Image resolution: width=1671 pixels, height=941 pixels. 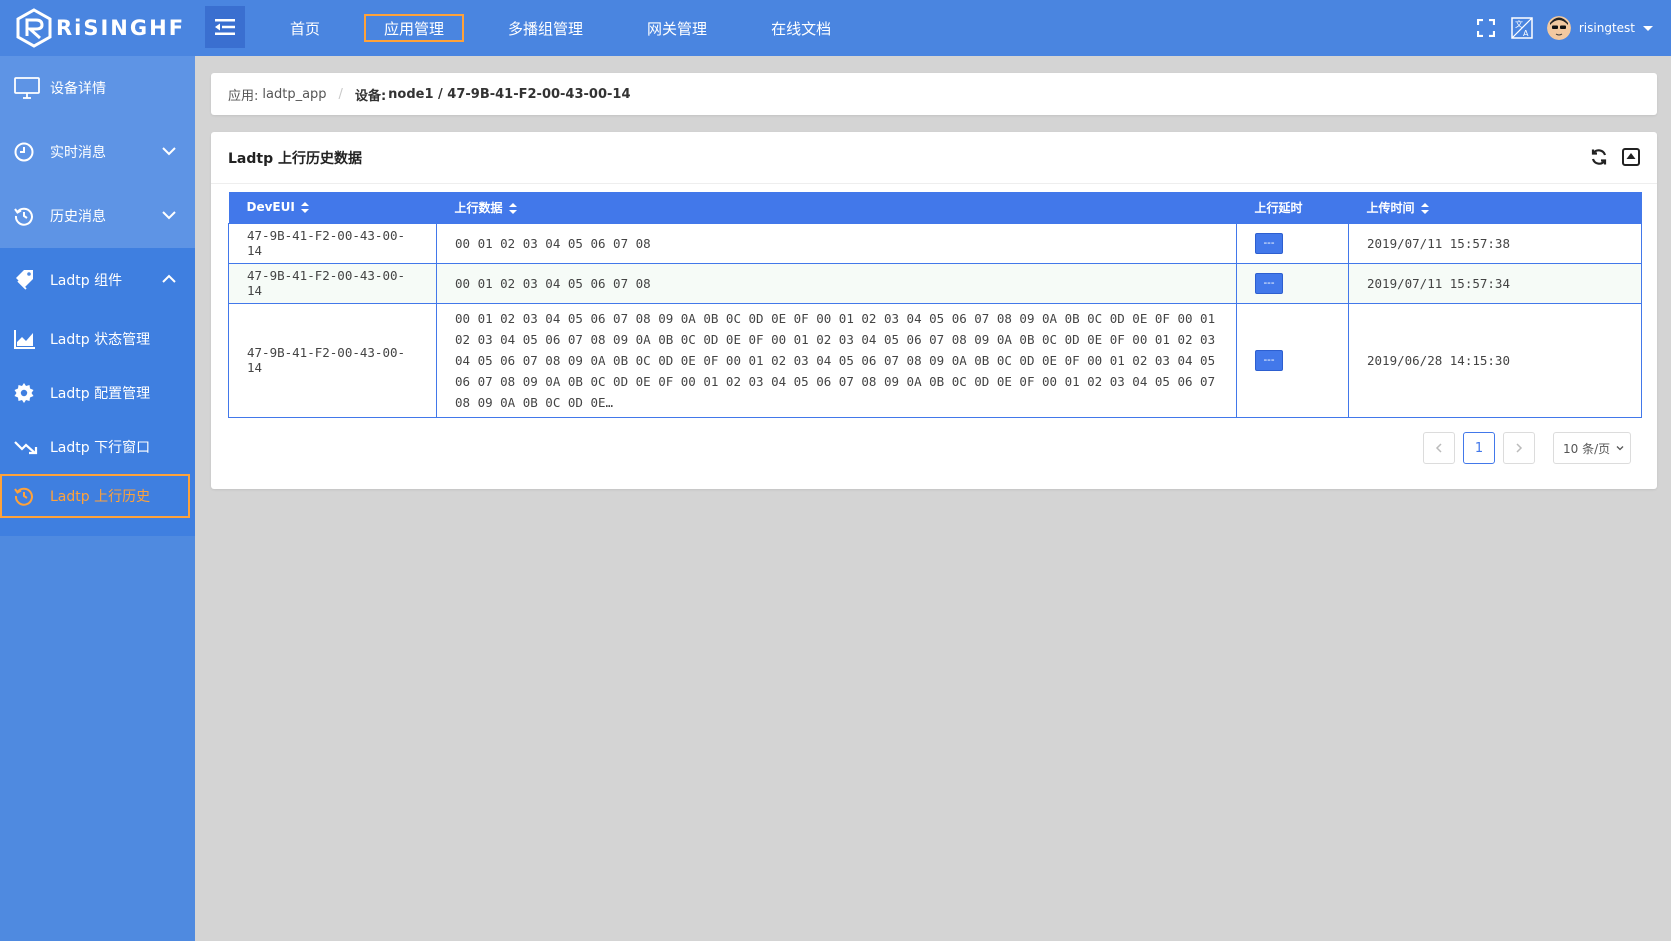 I want to click on breadcrumb-app-label: 应用:, so click(x=243, y=96).